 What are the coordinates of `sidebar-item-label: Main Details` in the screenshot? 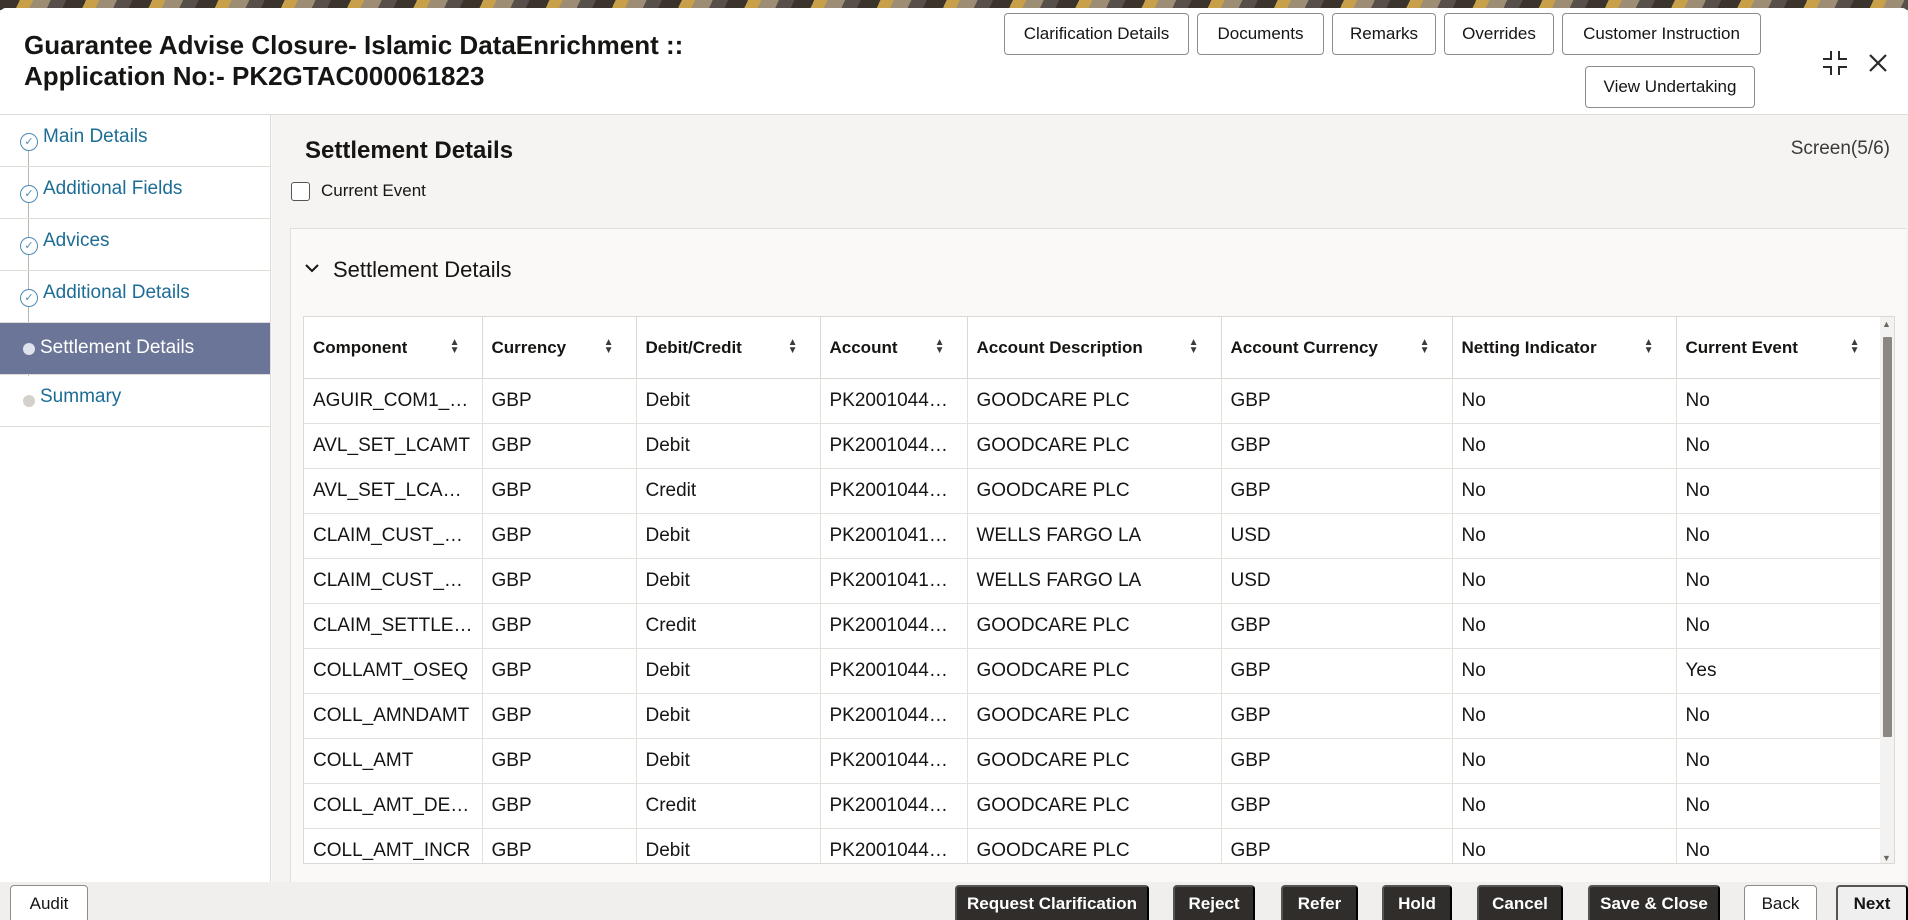 It's located at (95, 136).